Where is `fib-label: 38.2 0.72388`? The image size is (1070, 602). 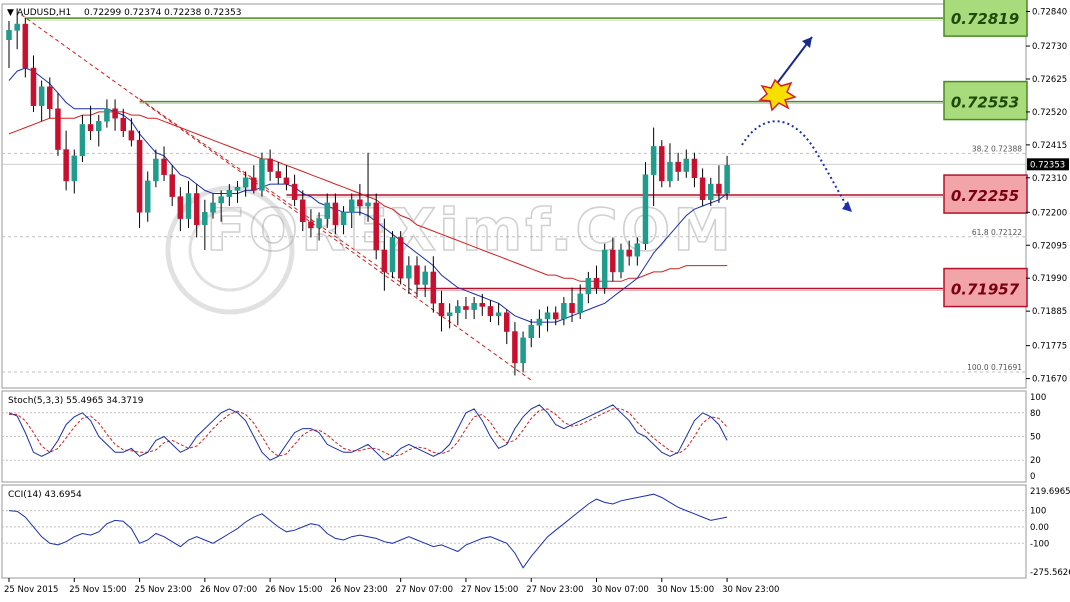 fib-label: 38.2 0.72388 is located at coordinates (997, 148).